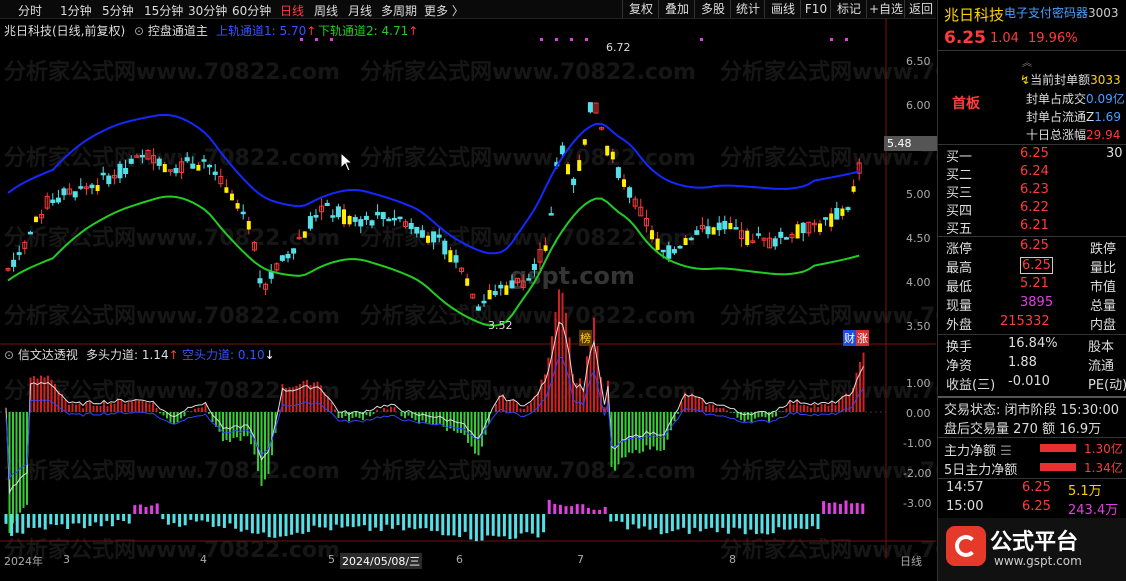 This screenshot has width=1126, height=581. What do you see at coordinates (1070, 79) in the screenshot?
I see `seal-row: ↯当前封单额3033` at bounding box center [1070, 79].